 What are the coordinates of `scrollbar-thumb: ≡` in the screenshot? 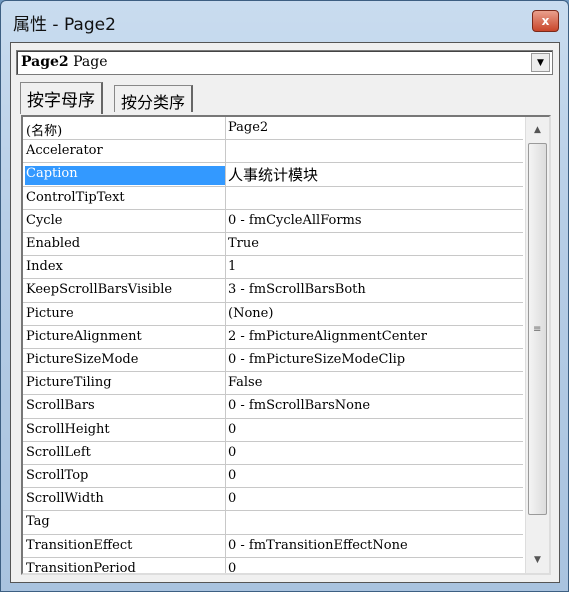 It's located at (537, 329).